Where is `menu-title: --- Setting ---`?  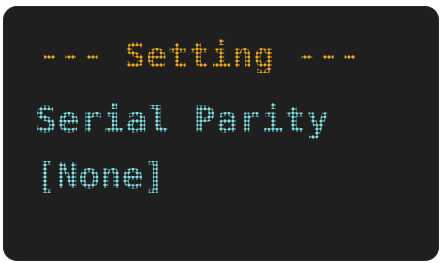 menu-title: --- Setting --- is located at coordinates (200, 56).